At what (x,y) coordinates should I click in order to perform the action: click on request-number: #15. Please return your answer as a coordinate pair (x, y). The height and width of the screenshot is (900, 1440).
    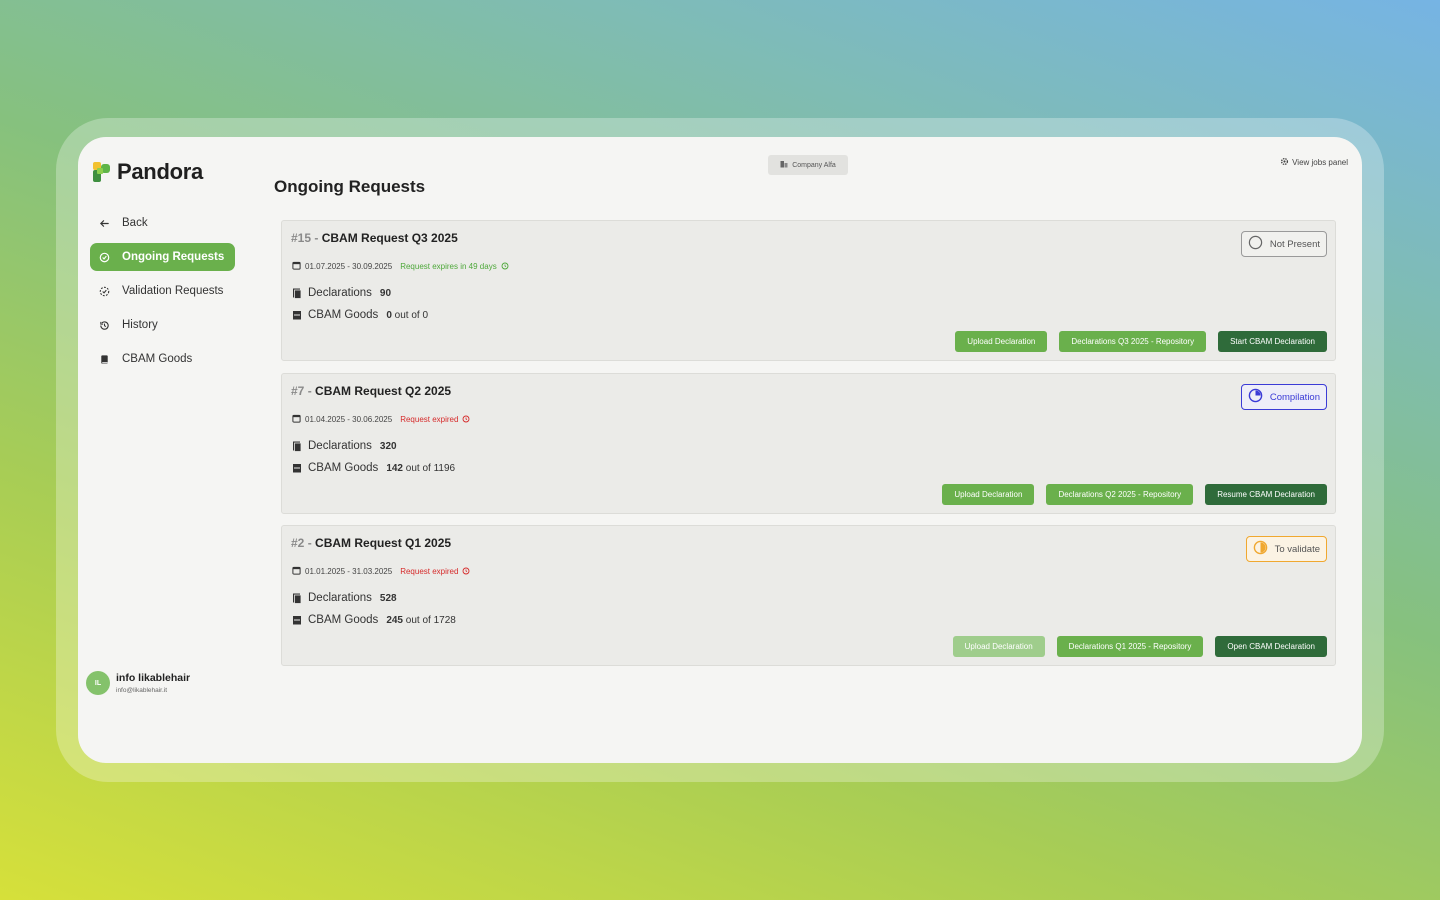
    Looking at the image, I should click on (301, 238).